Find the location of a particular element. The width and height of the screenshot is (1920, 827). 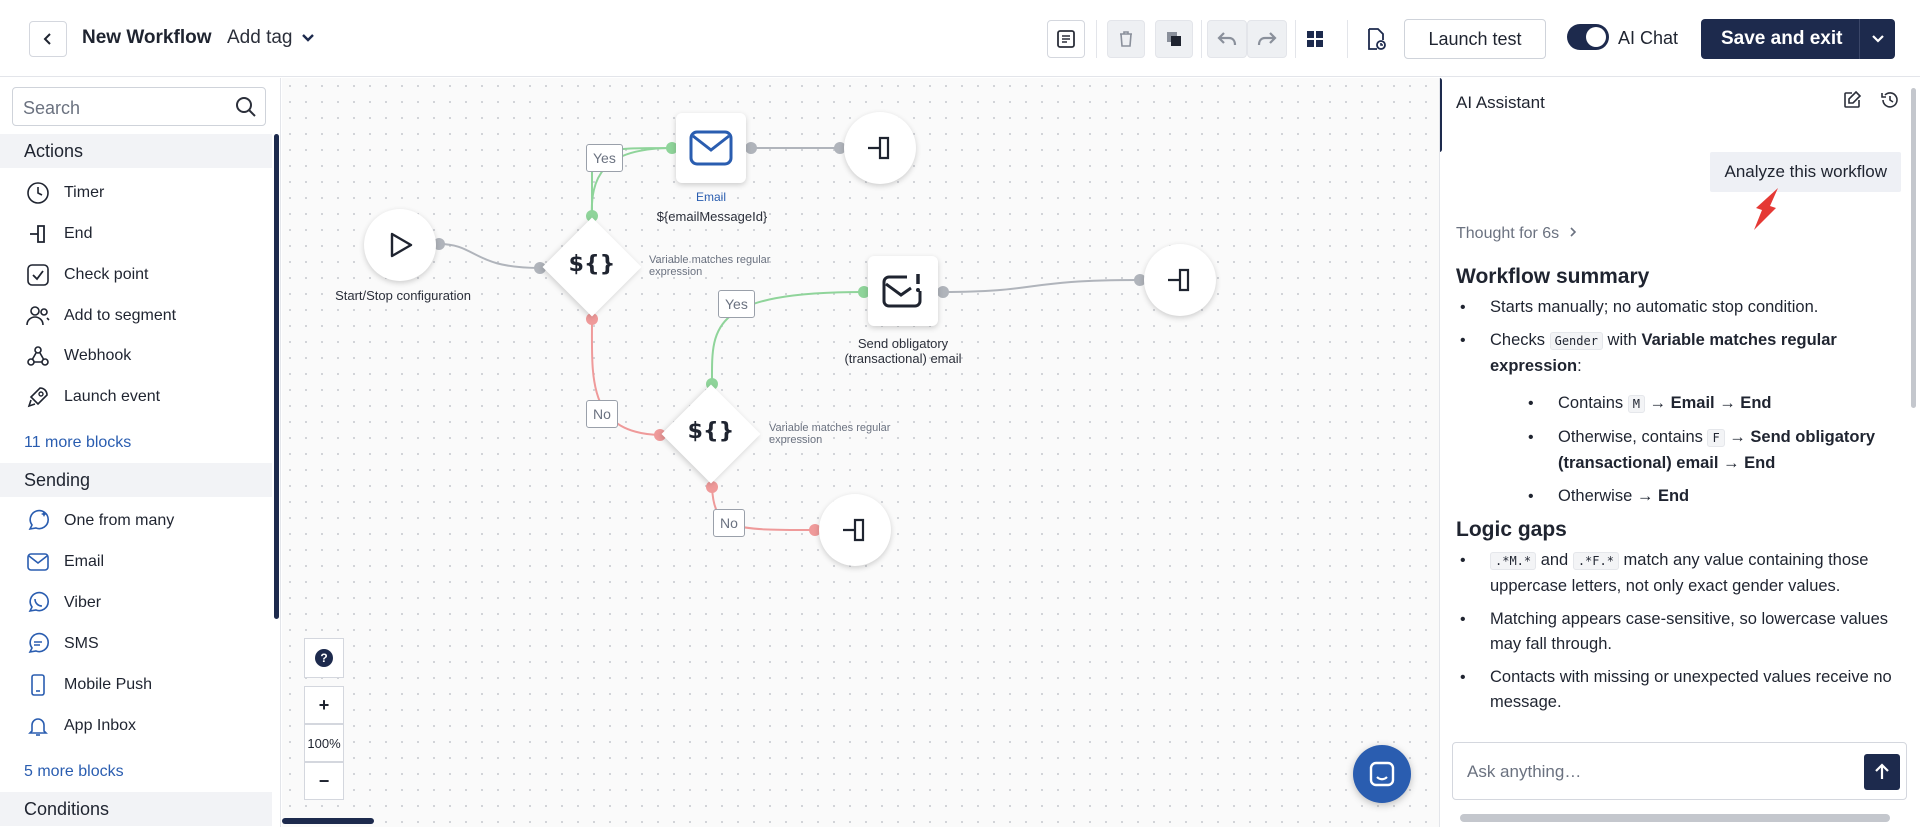

notes-icon is located at coordinates (1066, 39).